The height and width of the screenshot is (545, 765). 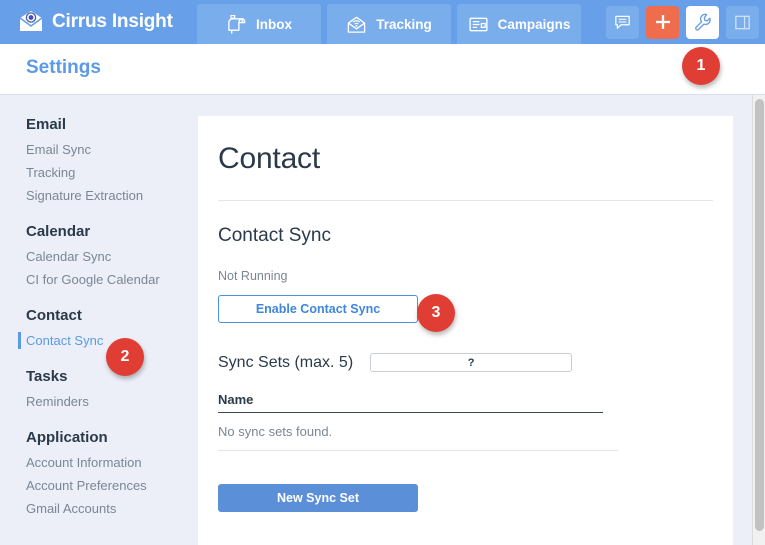 What do you see at coordinates (286, 362) in the screenshot?
I see `sync-sets-label: Sync Sets (max. 5)` at bounding box center [286, 362].